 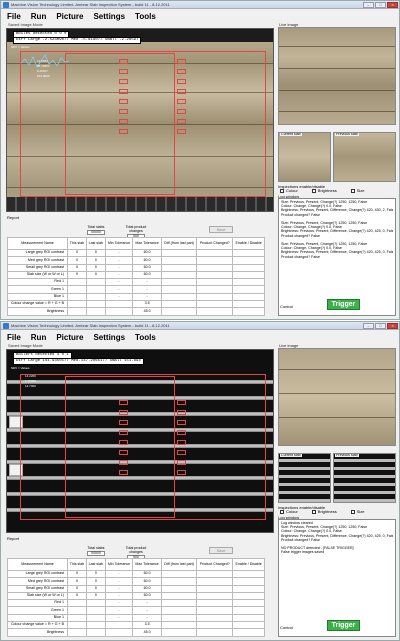 What do you see at coordinates (77, 581) in the screenshot?
I see `this-slab-value: 0` at bounding box center [77, 581].